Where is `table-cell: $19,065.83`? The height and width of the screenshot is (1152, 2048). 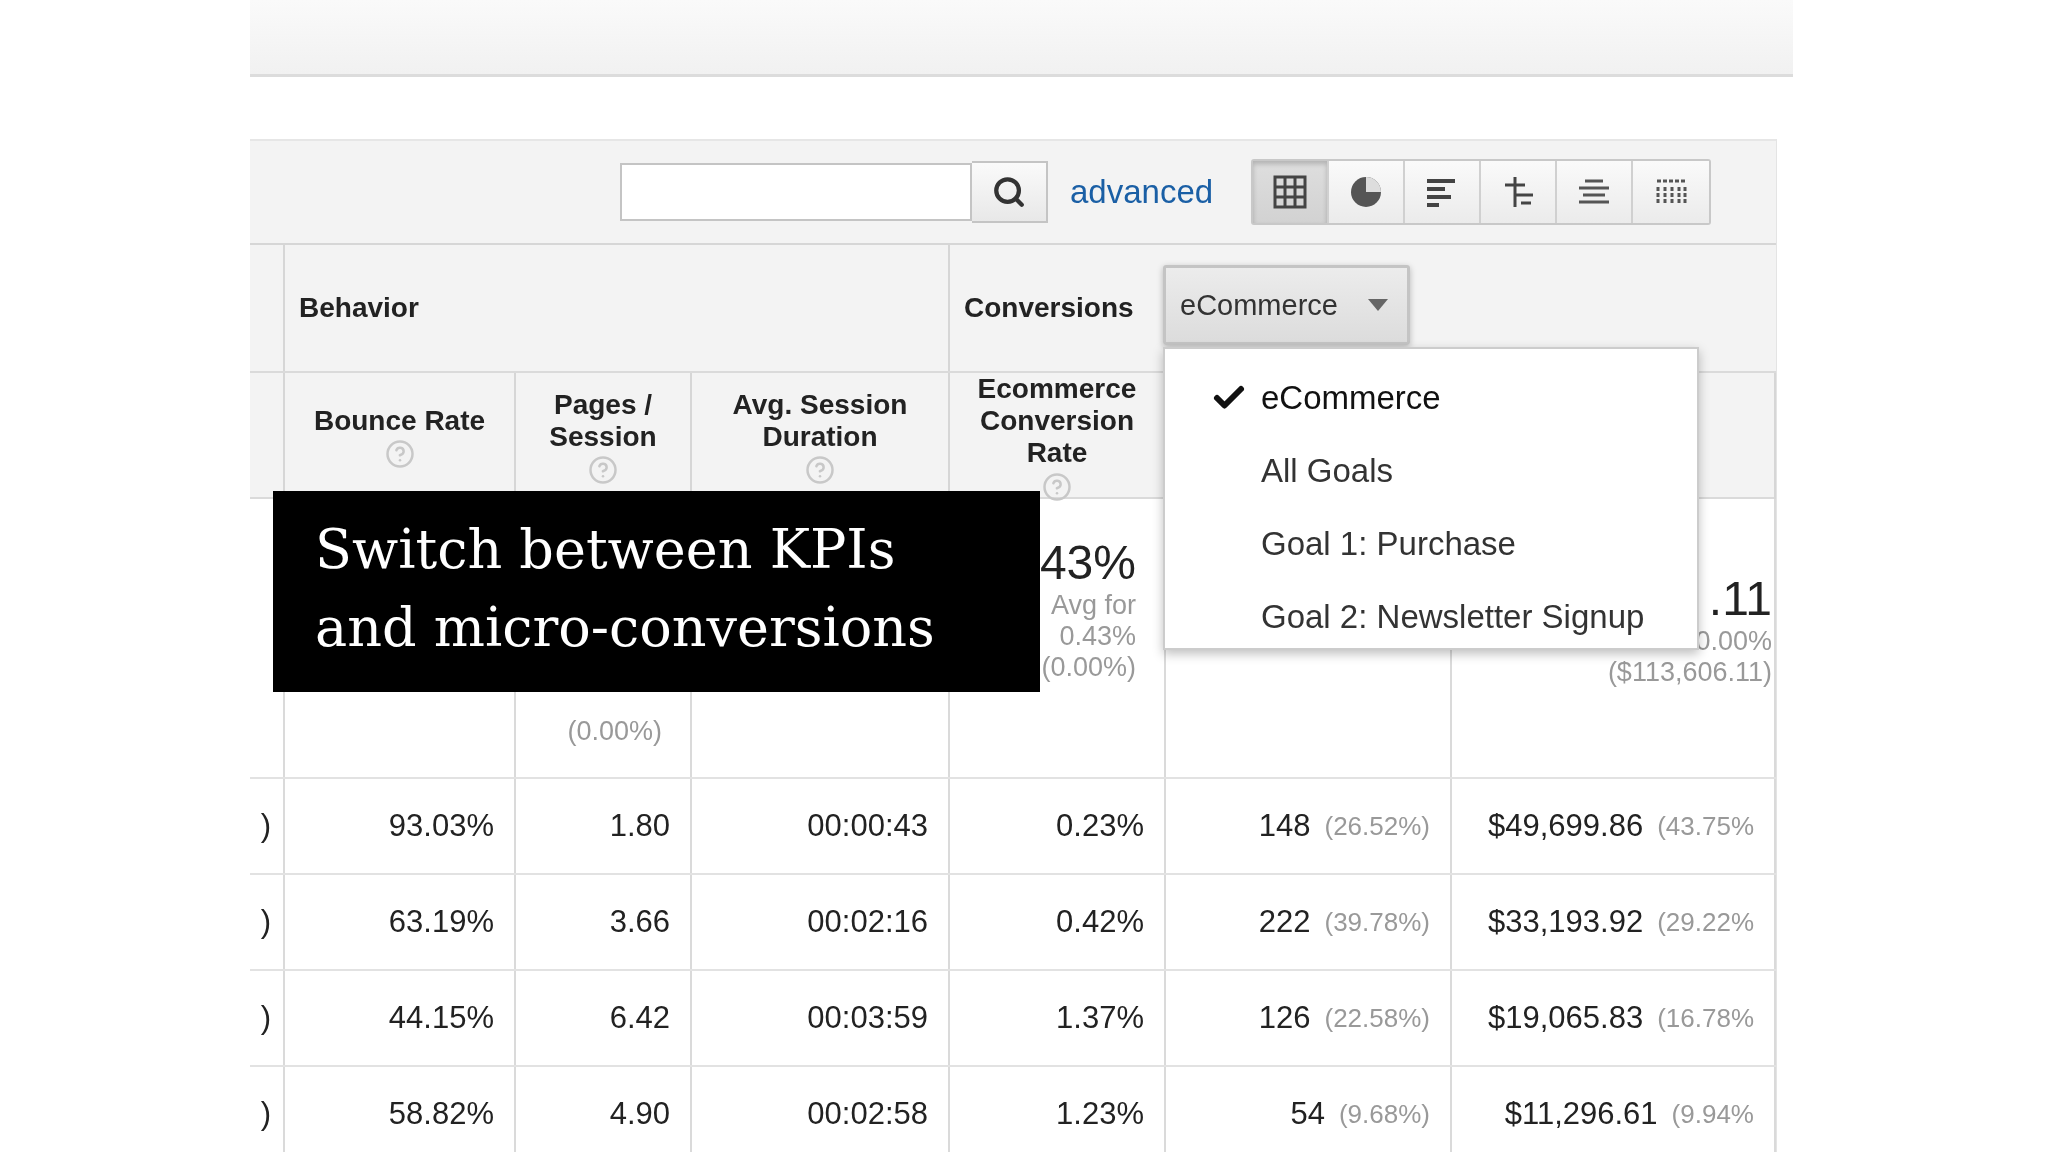 table-cell: $19,065.83 is located at coordinates (1566, 1018).